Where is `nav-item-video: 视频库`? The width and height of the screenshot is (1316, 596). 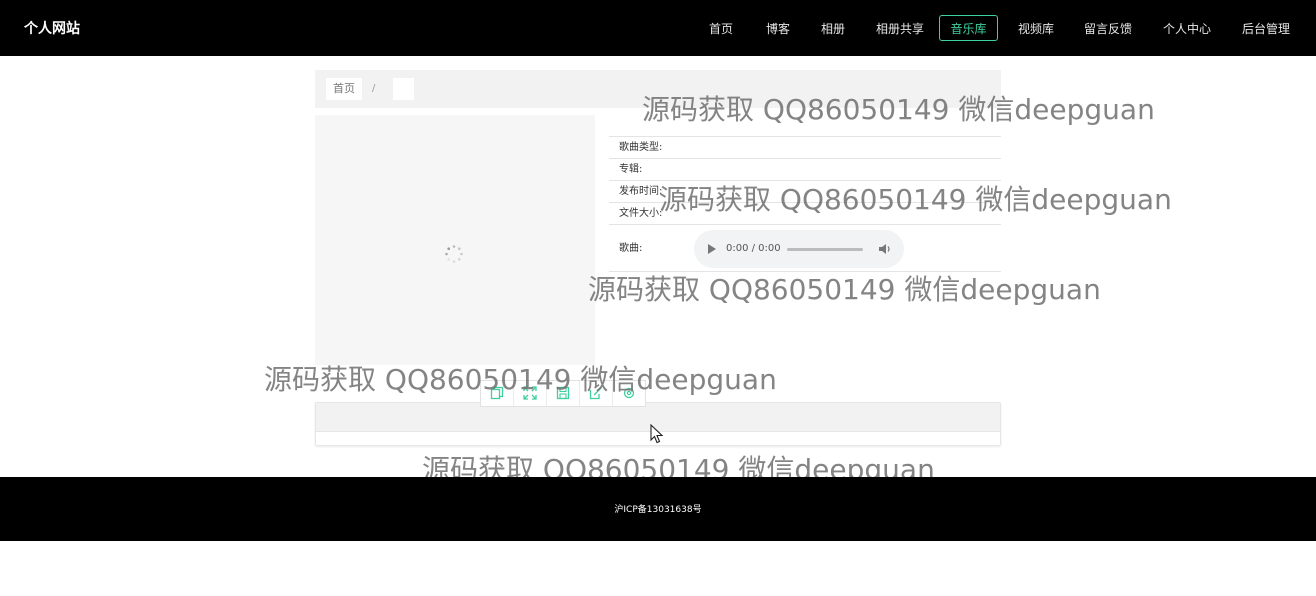
nav-item-video: 视频库 is located at coordinates (1036, 28).